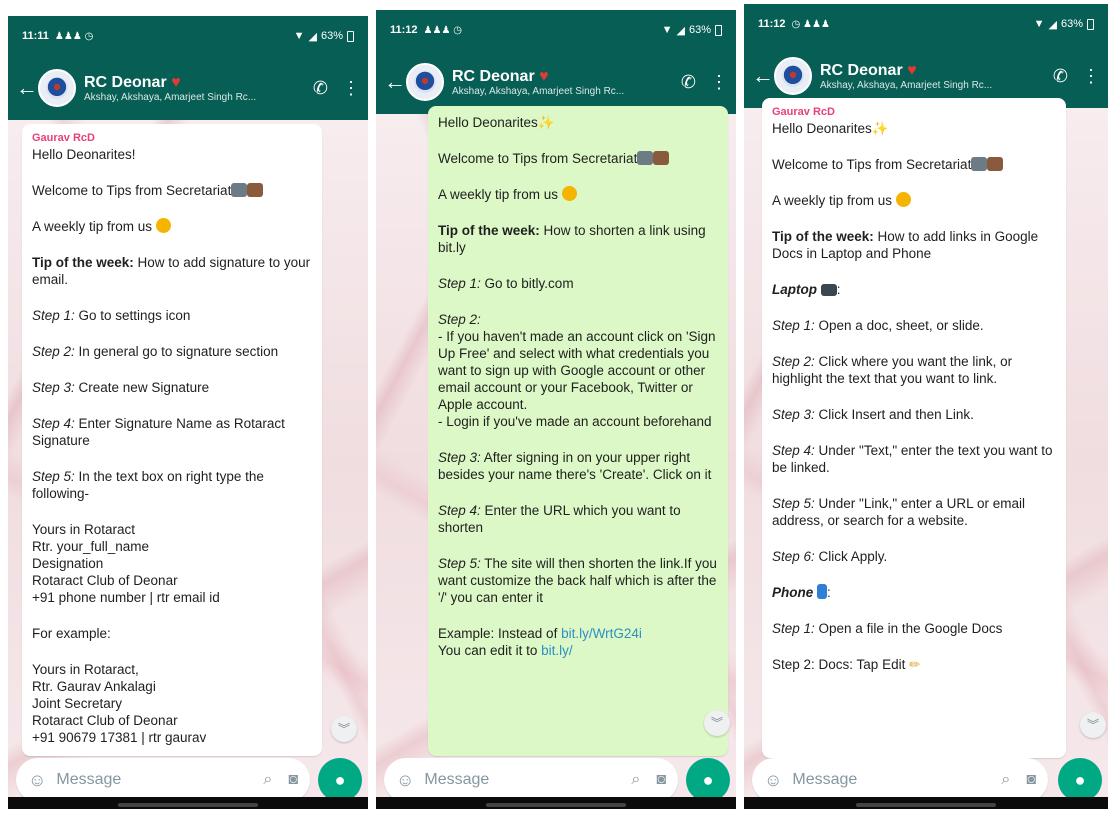 The height and width of the screenshot is (817, 1112). I want to click on mic-icon: ●, so click(708, 780).